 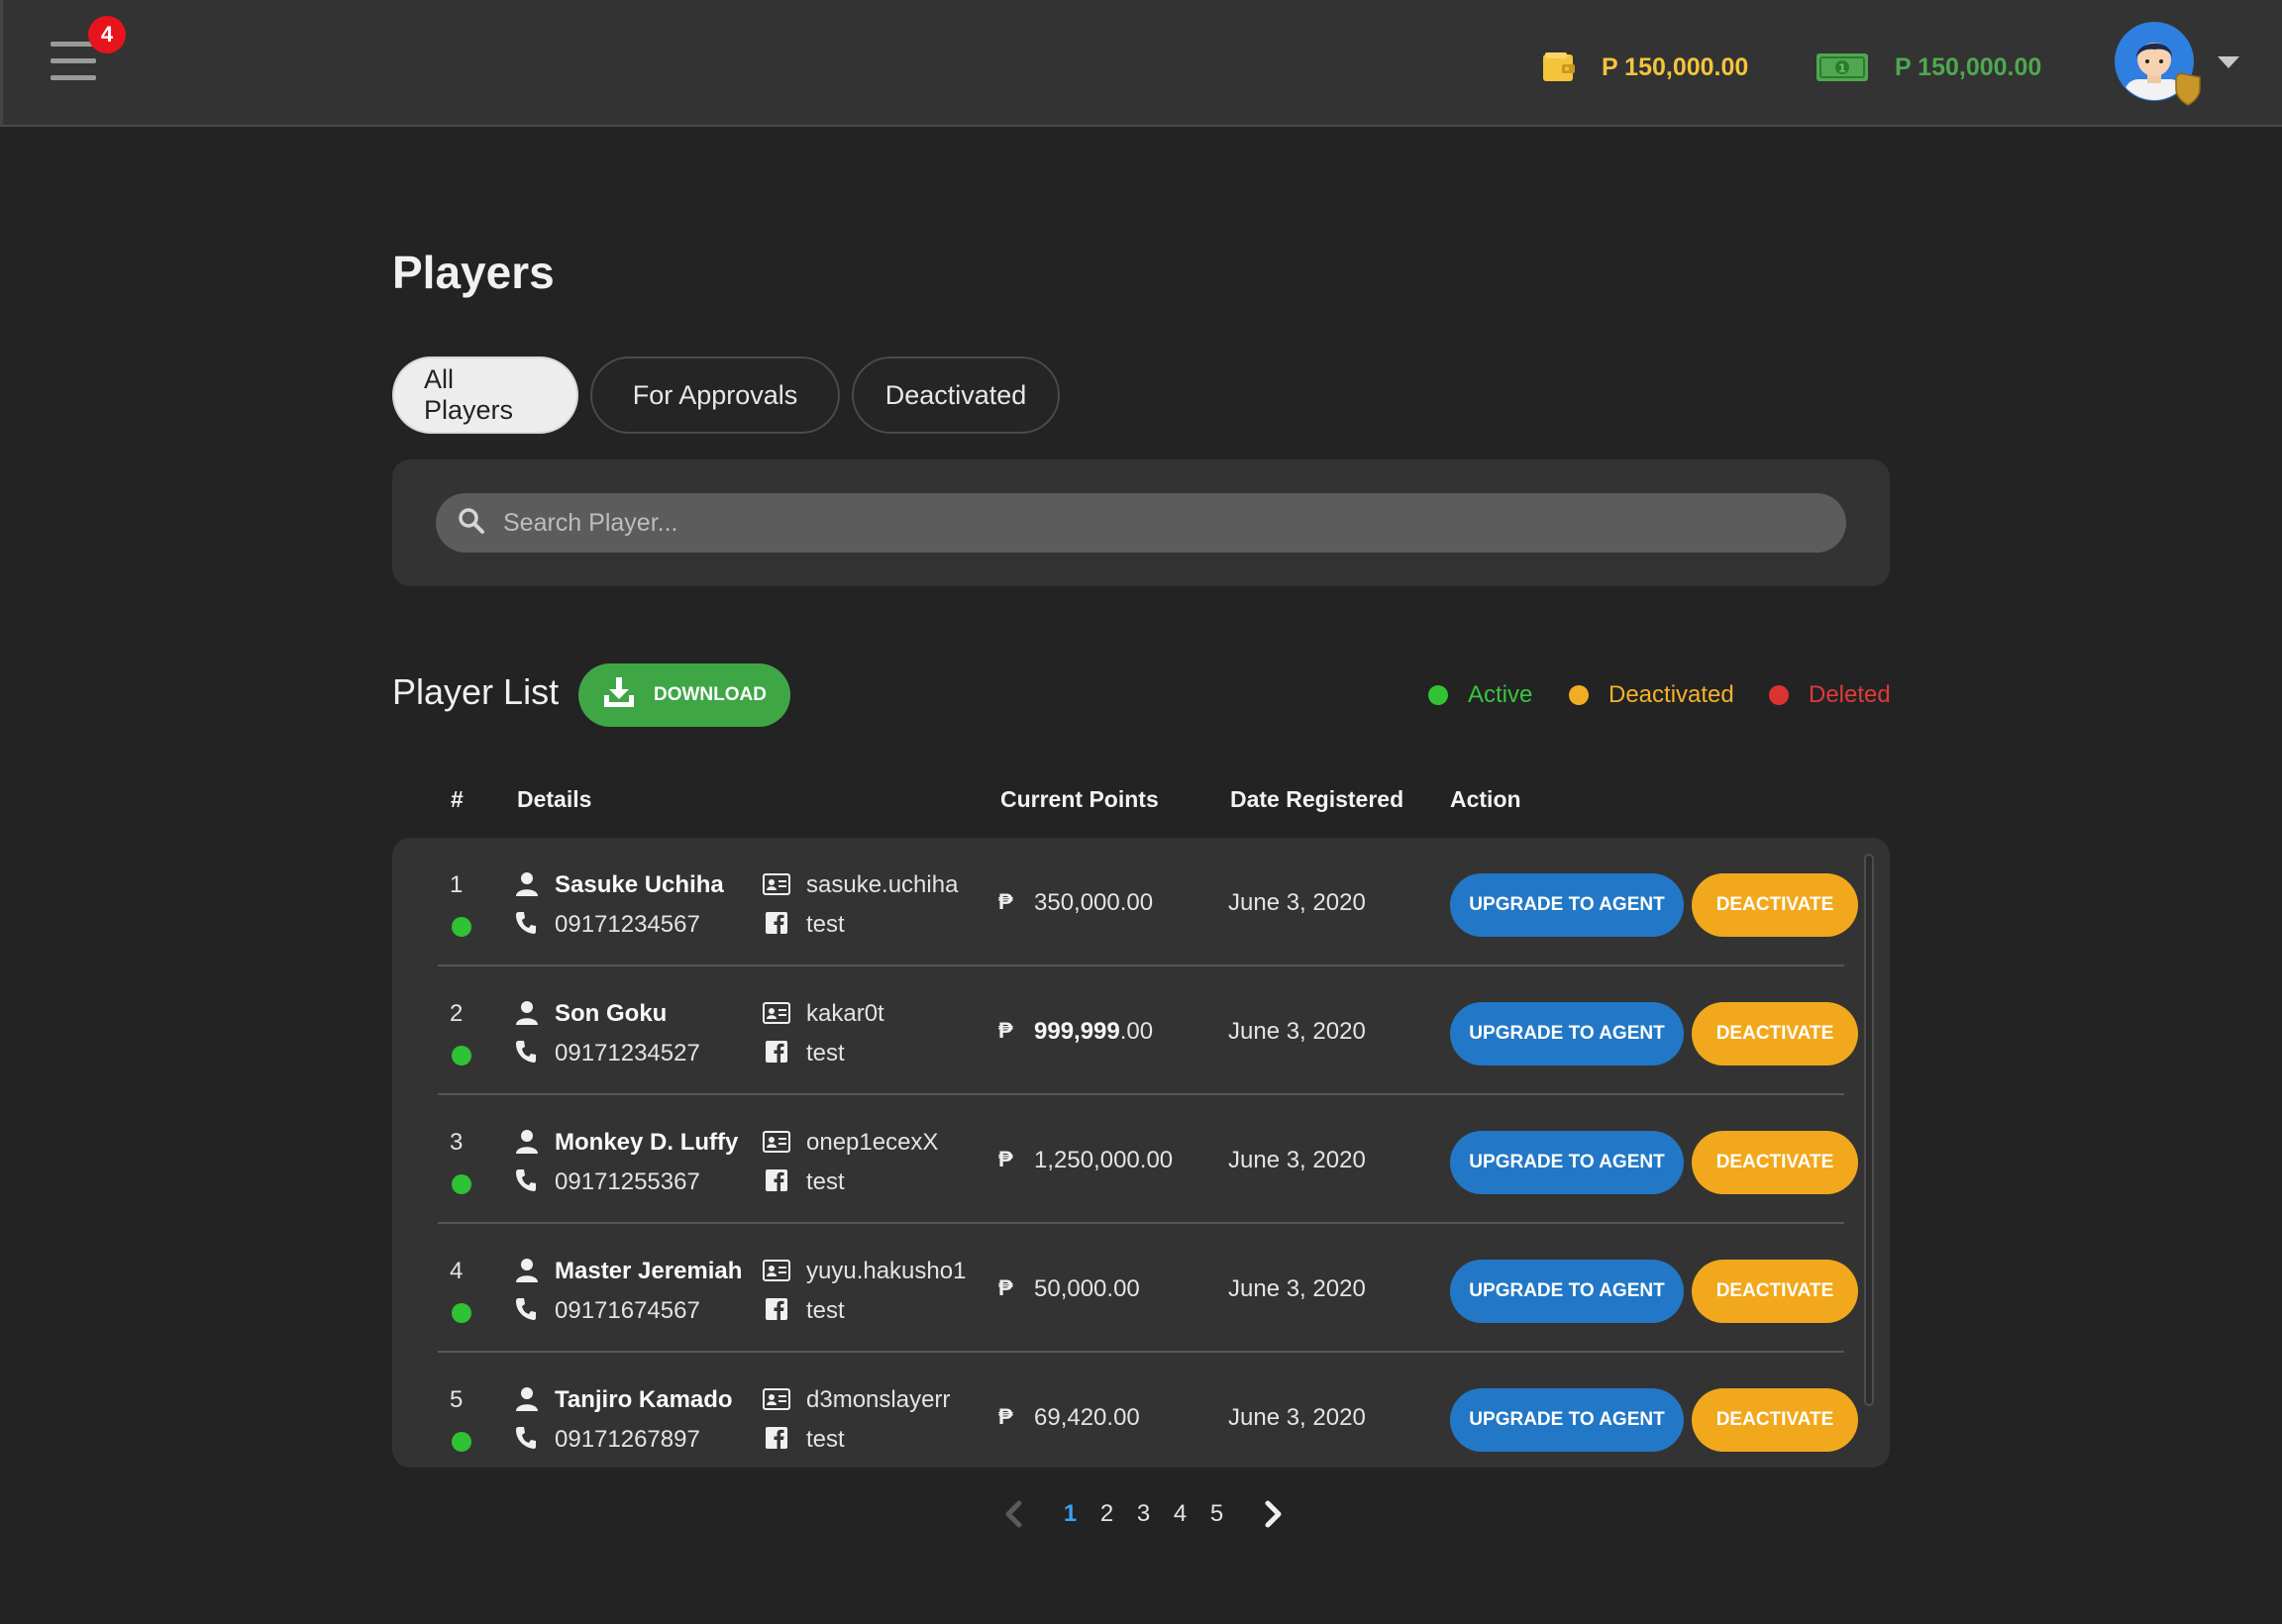 What do you see at coordinates (639, 884) in the screenshot?
I see `player-name: Sasuke Uchiha` at bounding box center [639, 884].